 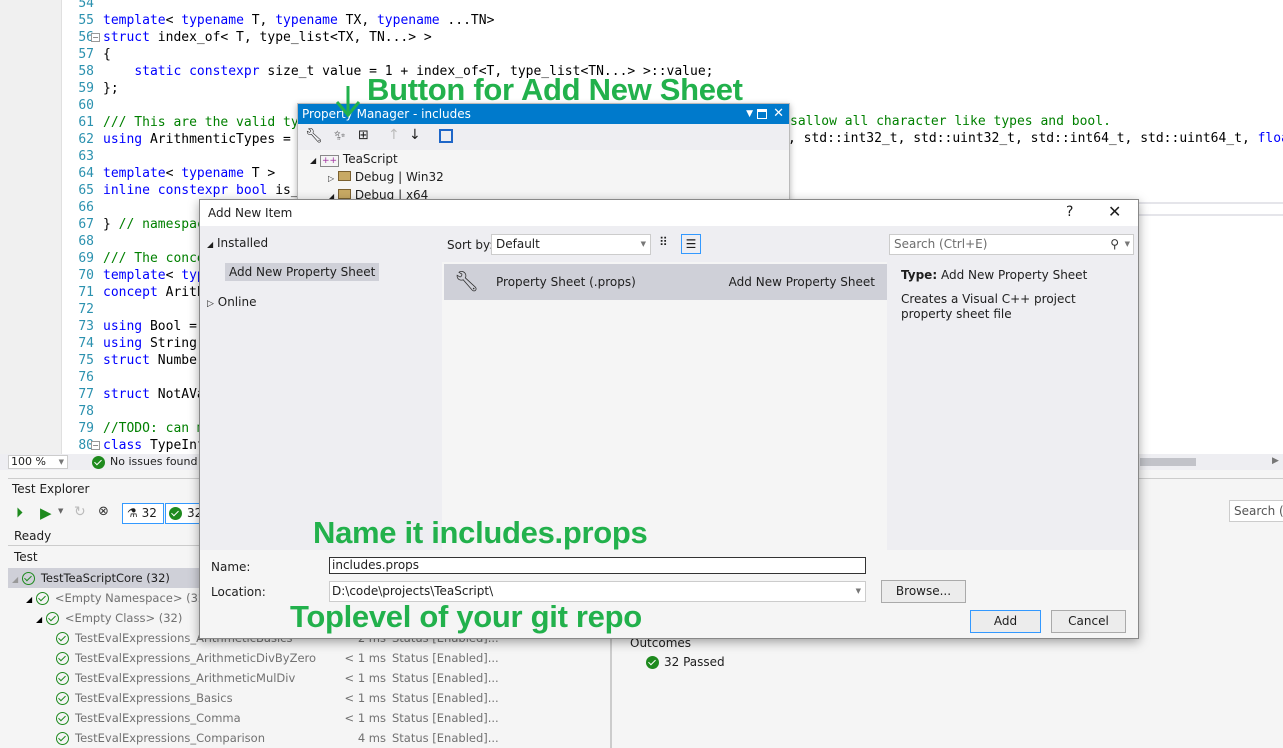 What do you see at coordinates (173, 20) in the screenshot?
I see `code-text: <` at bounding box center [173, 20].